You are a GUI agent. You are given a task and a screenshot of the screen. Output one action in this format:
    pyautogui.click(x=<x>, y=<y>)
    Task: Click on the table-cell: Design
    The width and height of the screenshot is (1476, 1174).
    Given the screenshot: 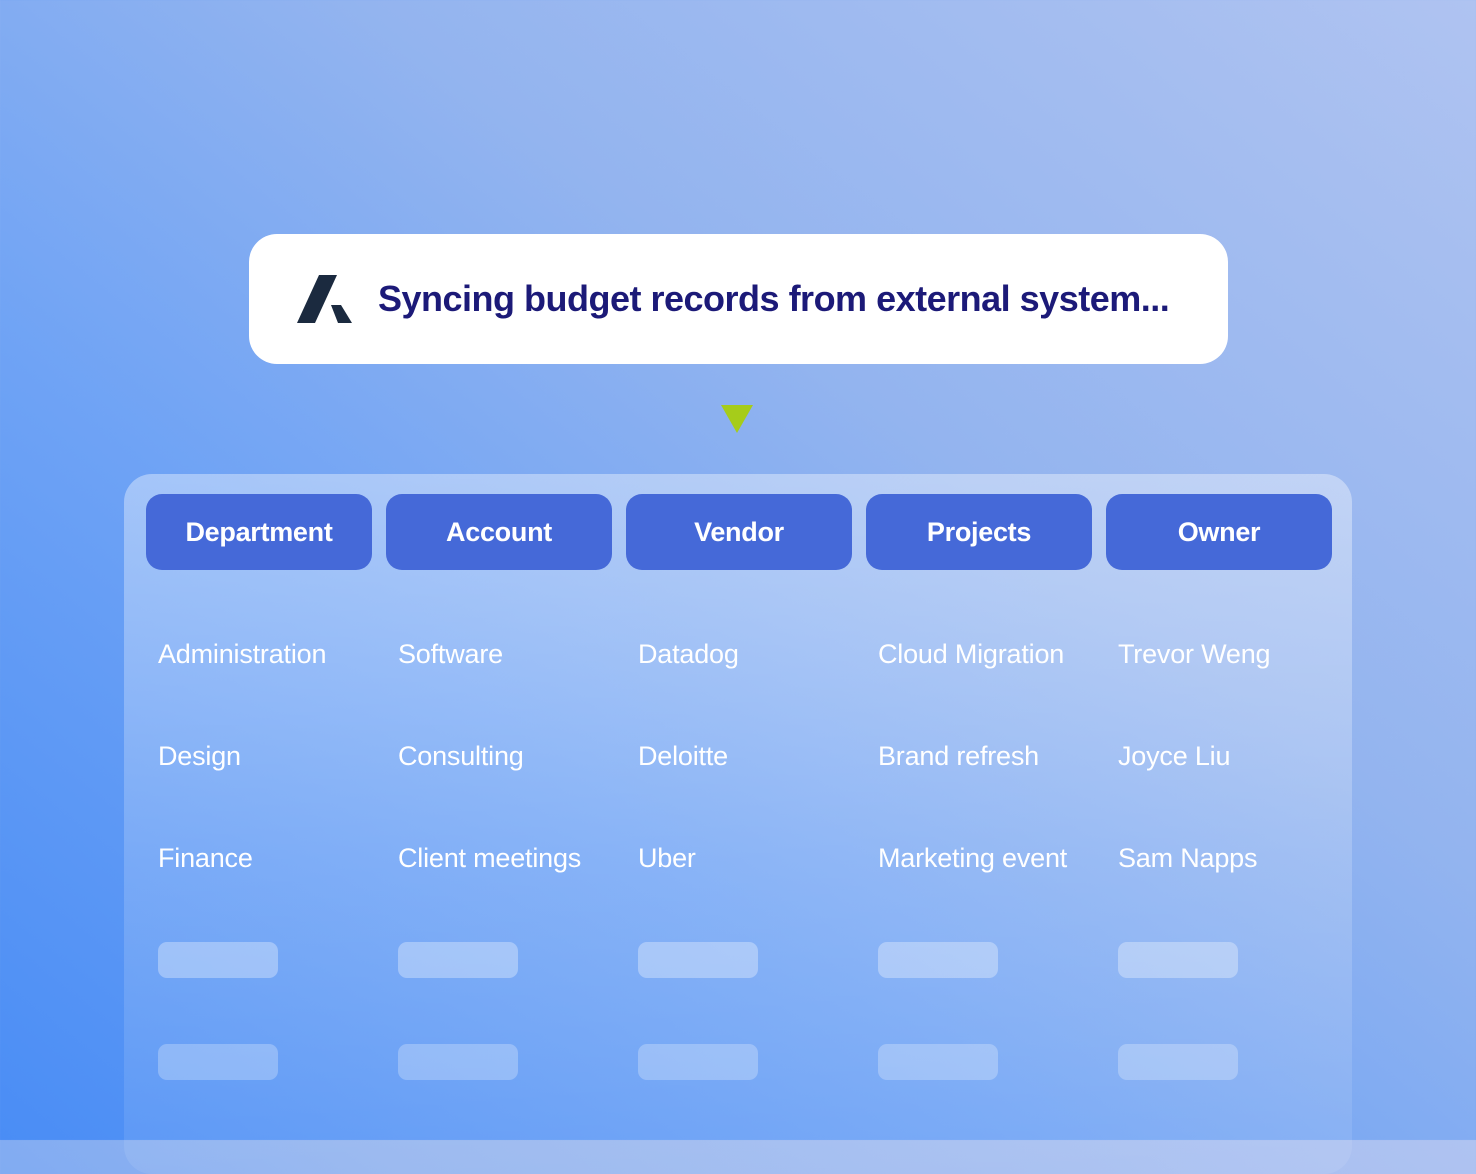 What is the action you would take?
    pyautogui.click(x=199, y=756)
    